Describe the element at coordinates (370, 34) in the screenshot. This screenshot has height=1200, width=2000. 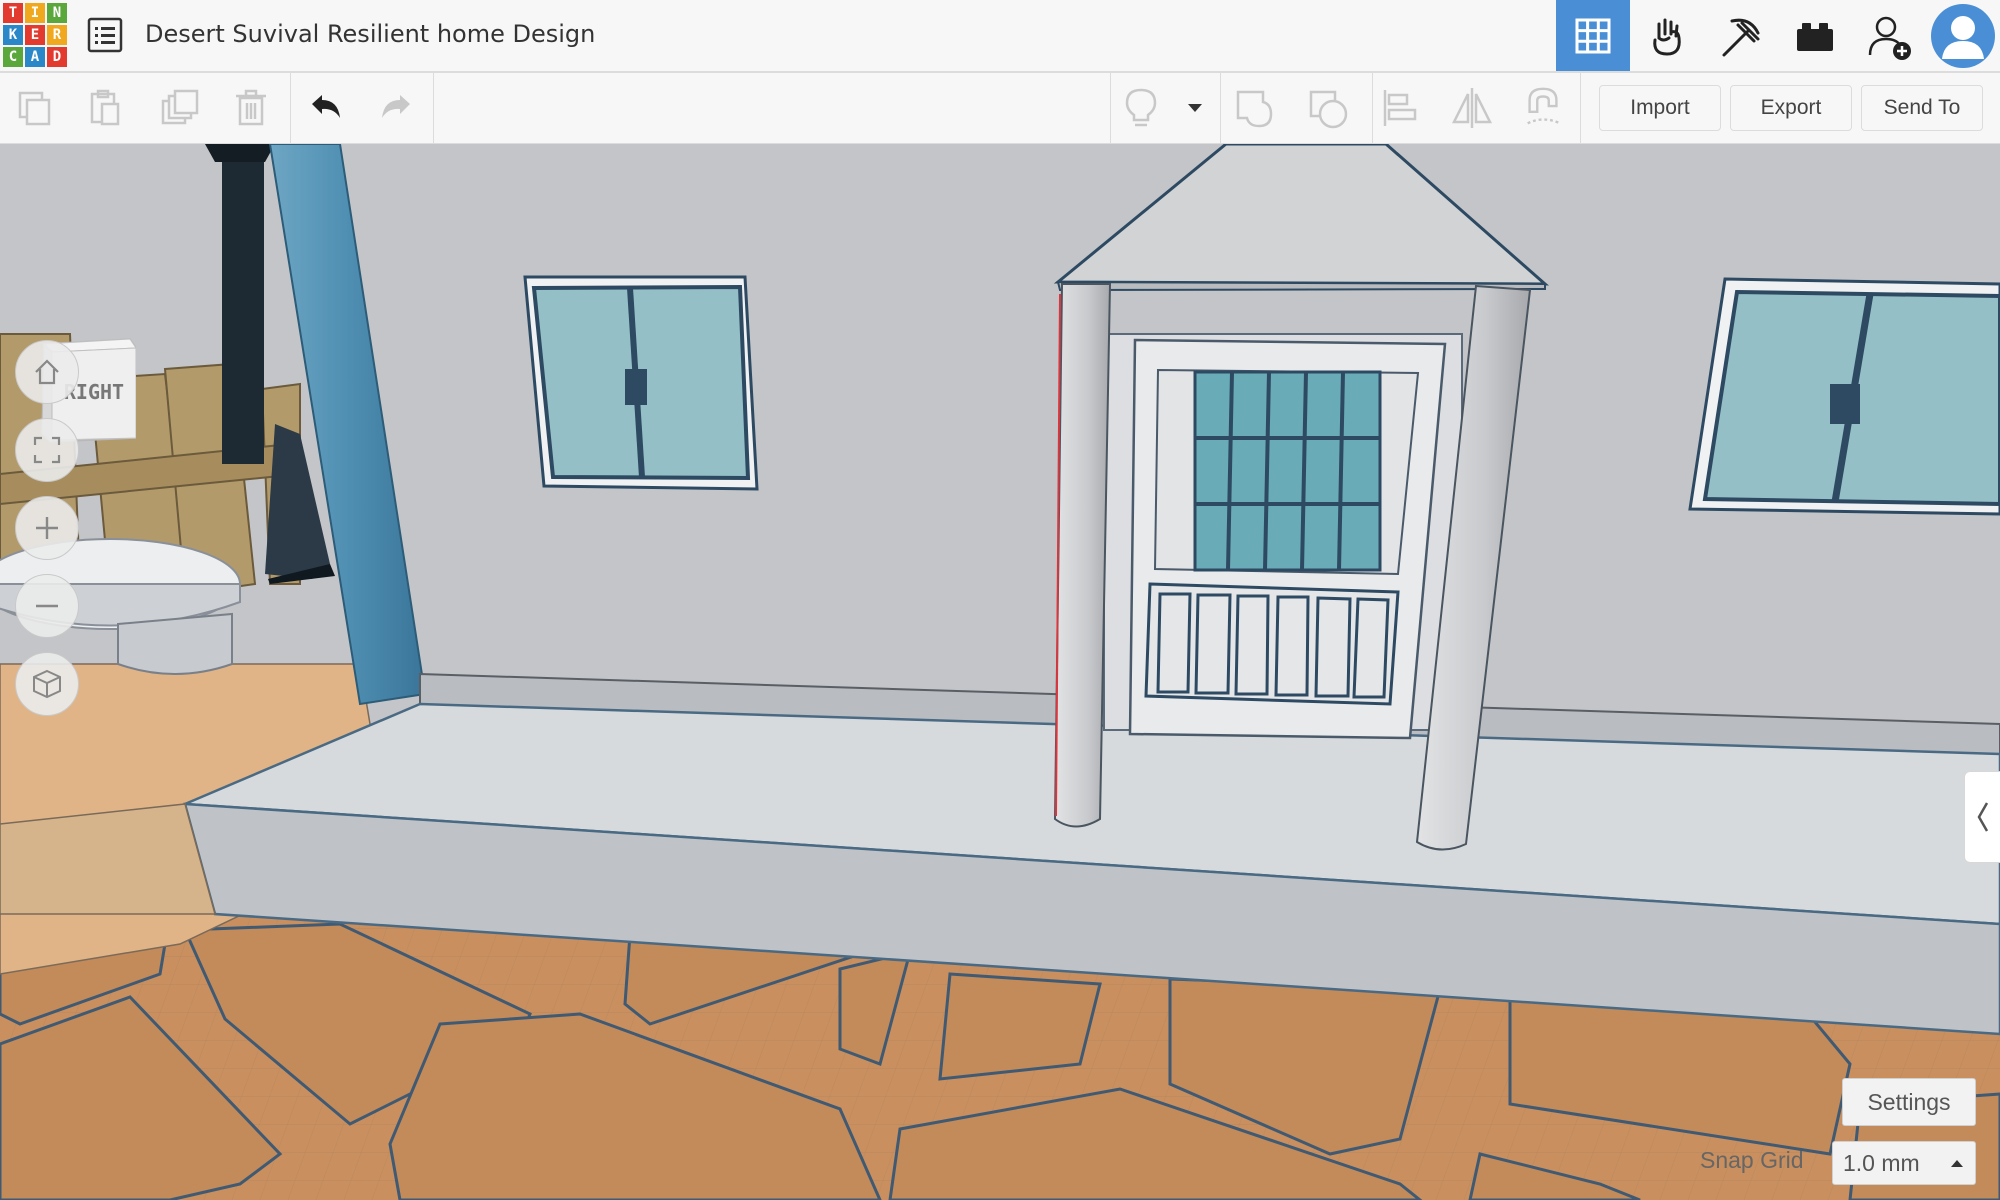
I see `design-title: Desert Suvival Resilient home Design` at that location.